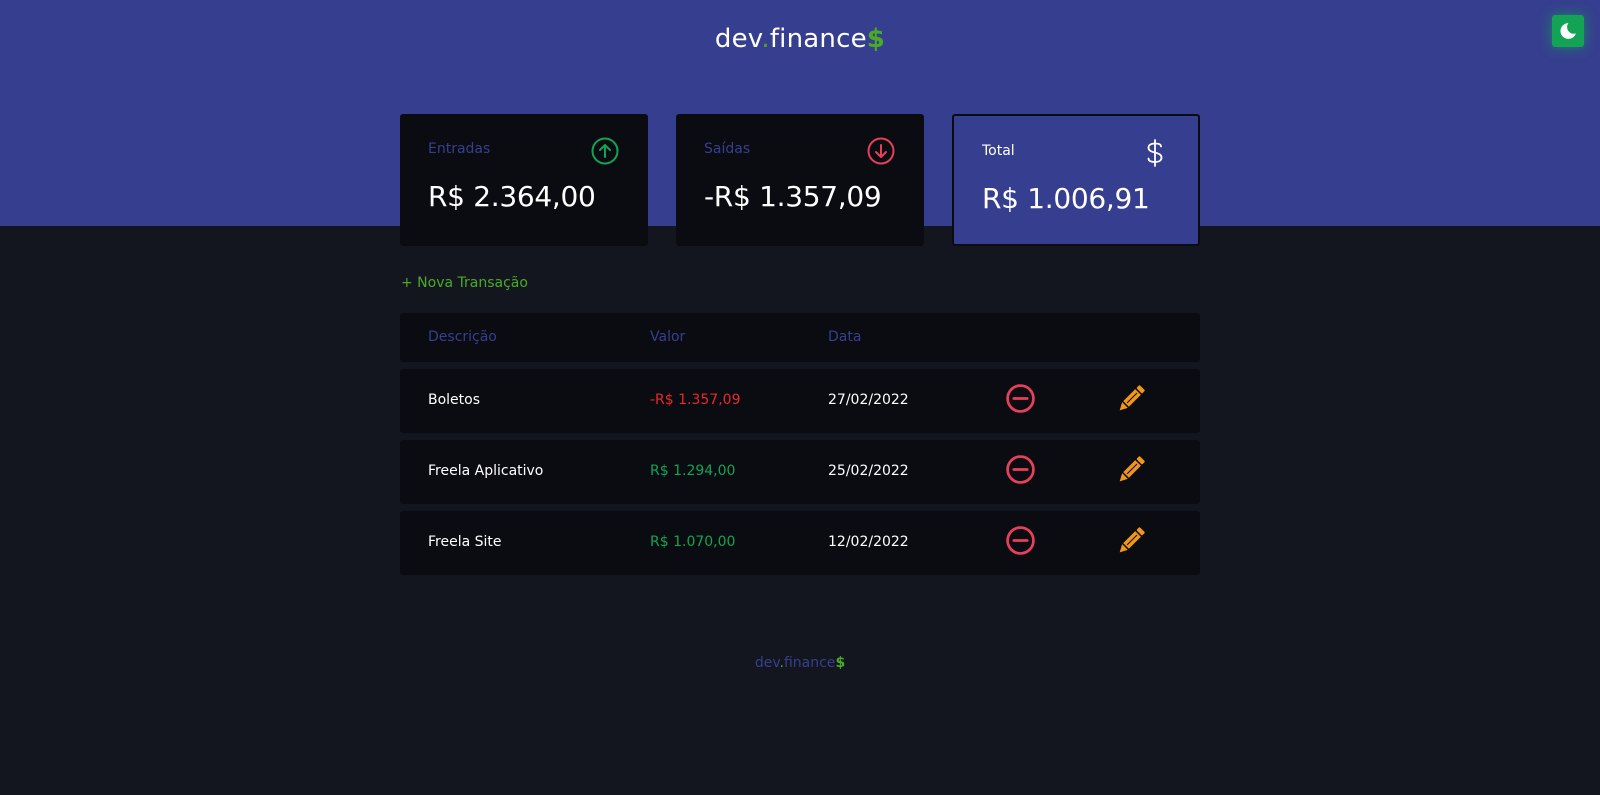 The width and height of the screenshot is (1600, 795). What do you see at coordinates (868, 542) in the screenshot?
I see `transaction-date: 12/02/2022` at bounding box center [868, 542].